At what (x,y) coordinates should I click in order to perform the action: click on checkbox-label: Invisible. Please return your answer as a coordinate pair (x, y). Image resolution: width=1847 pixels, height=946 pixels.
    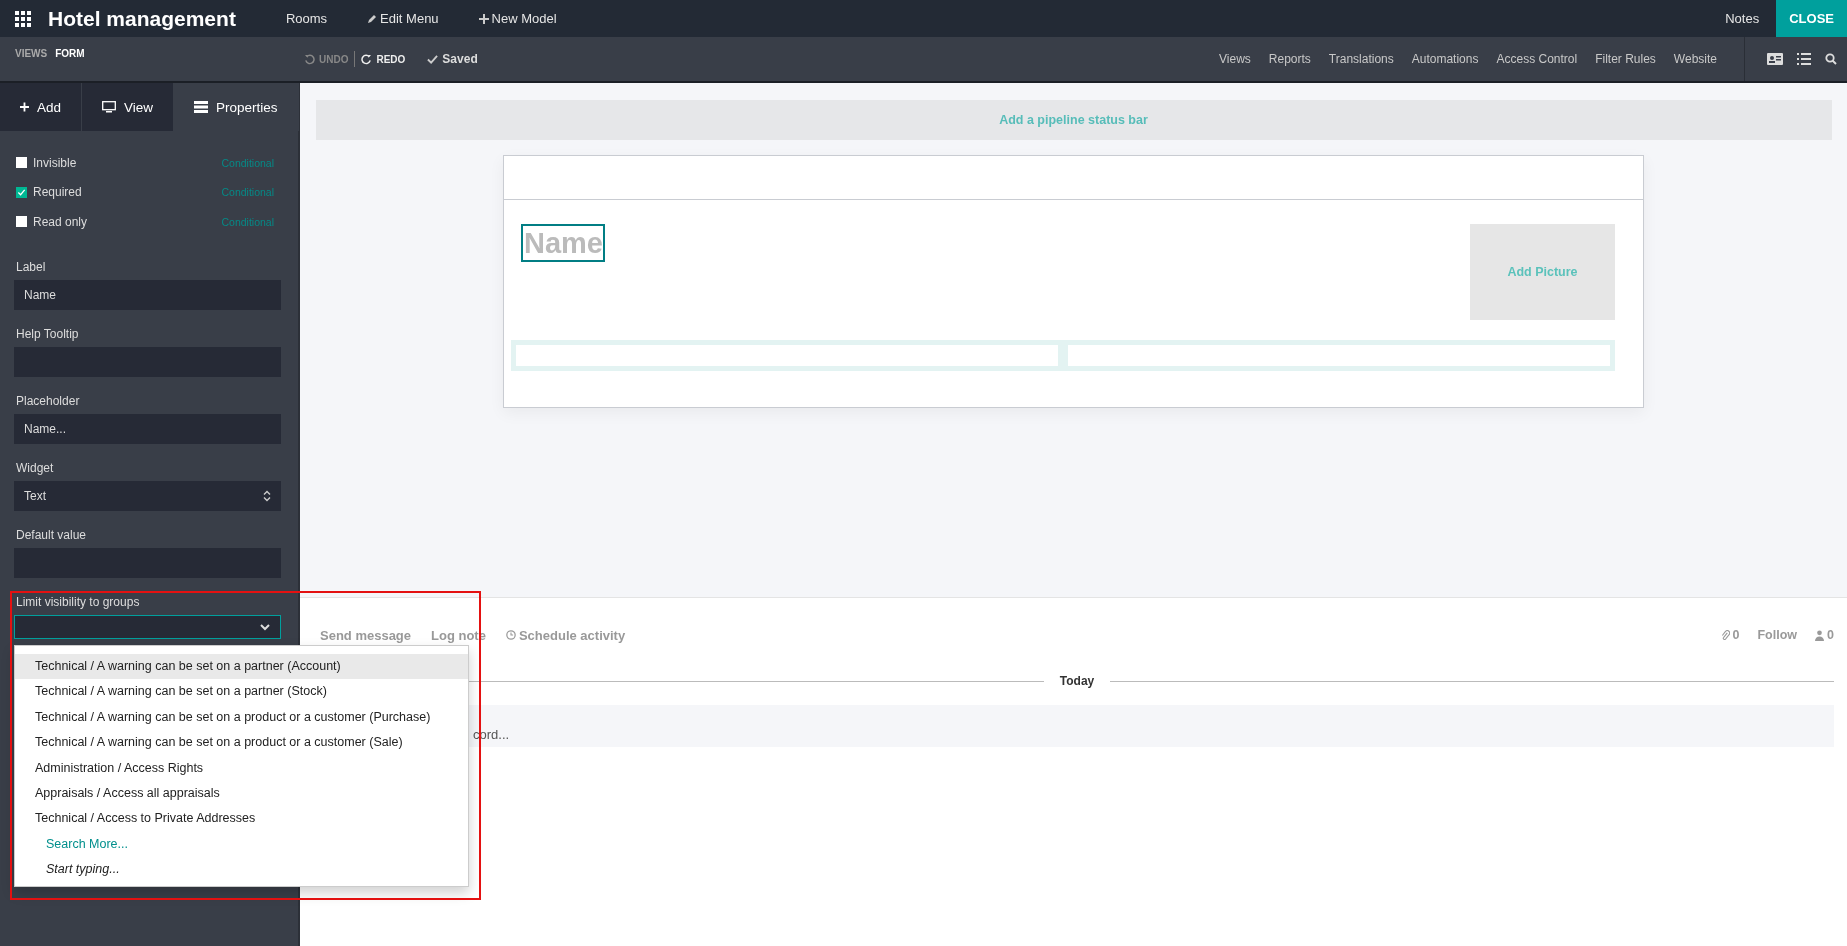
    Looking at the image, I should click on (55, 162).